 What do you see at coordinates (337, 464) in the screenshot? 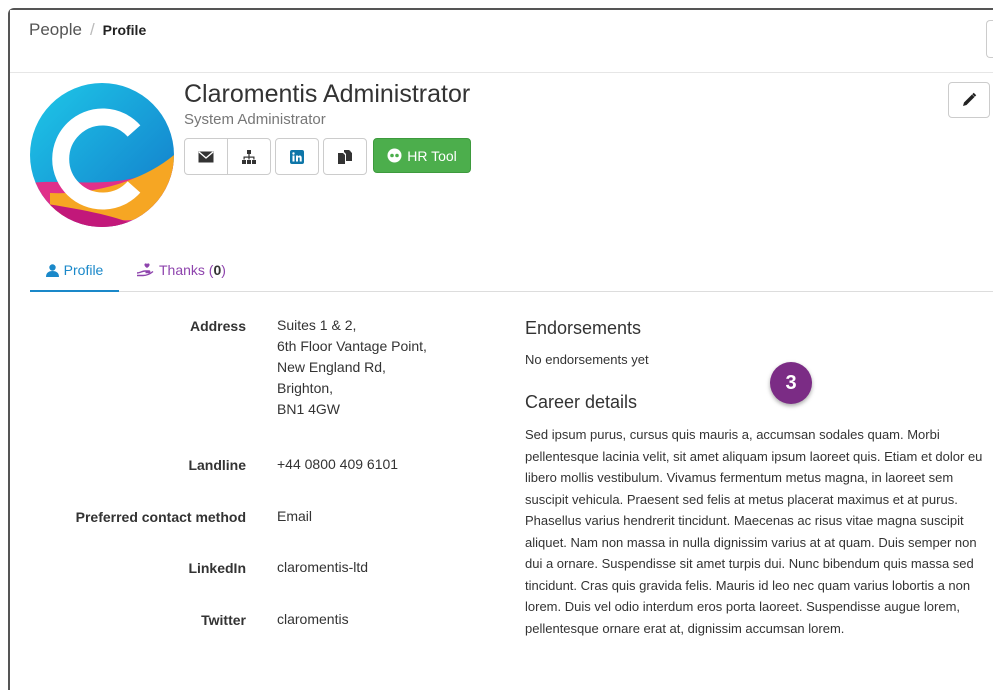
I see `landline-value: +44 0800 409 6101` at bounding box center [337, 464].